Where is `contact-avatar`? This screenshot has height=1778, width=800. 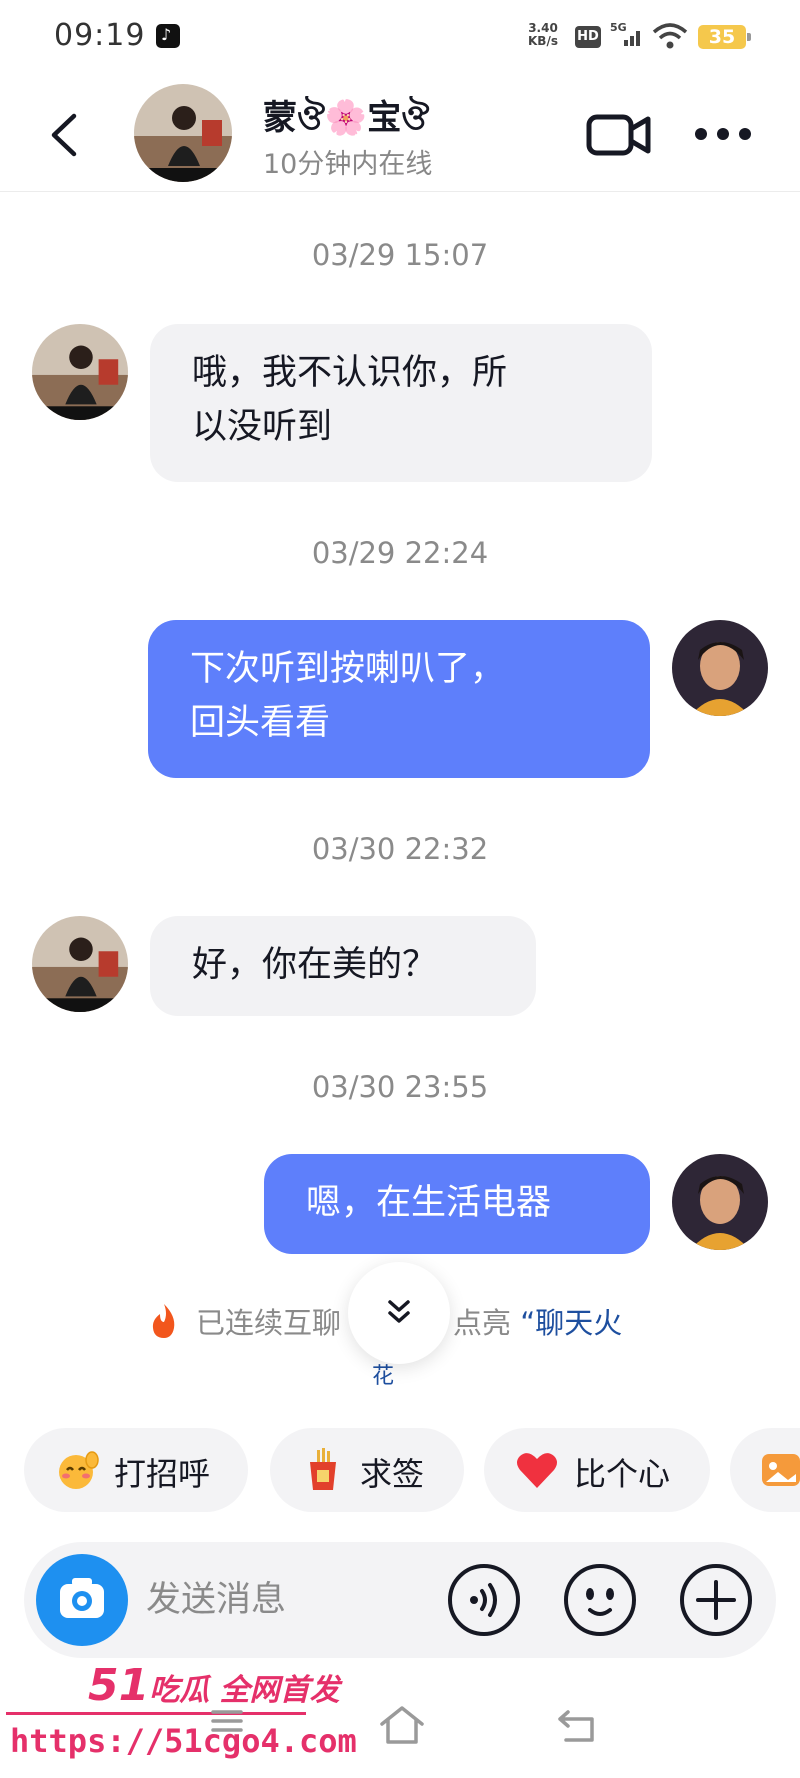 contact-avatar is located at coordinates (183, 133).